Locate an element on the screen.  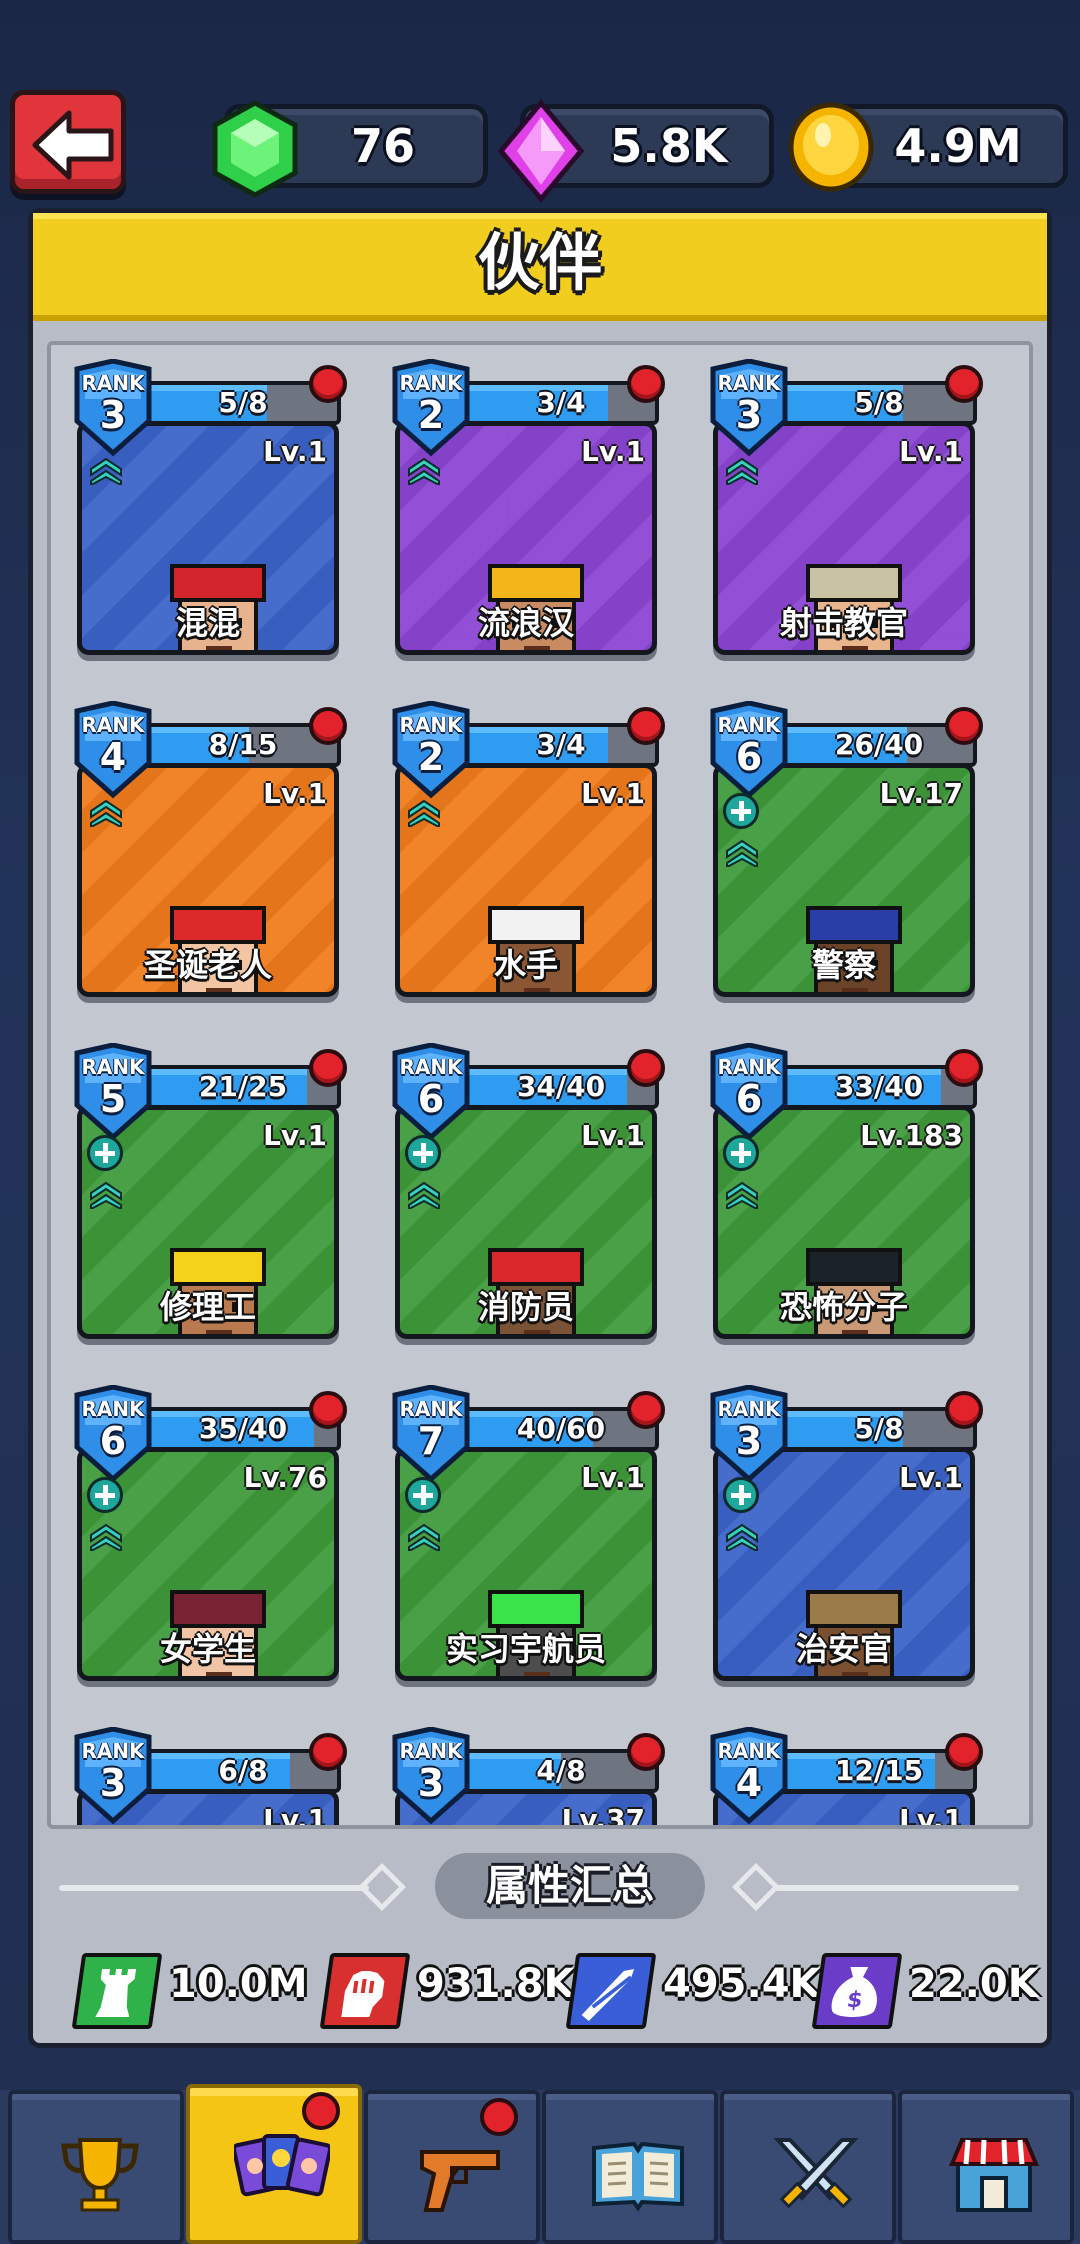
partner-card: 流浪汉 3/4 RANK 2 Lv.1 is located at coordinates (527, 509).